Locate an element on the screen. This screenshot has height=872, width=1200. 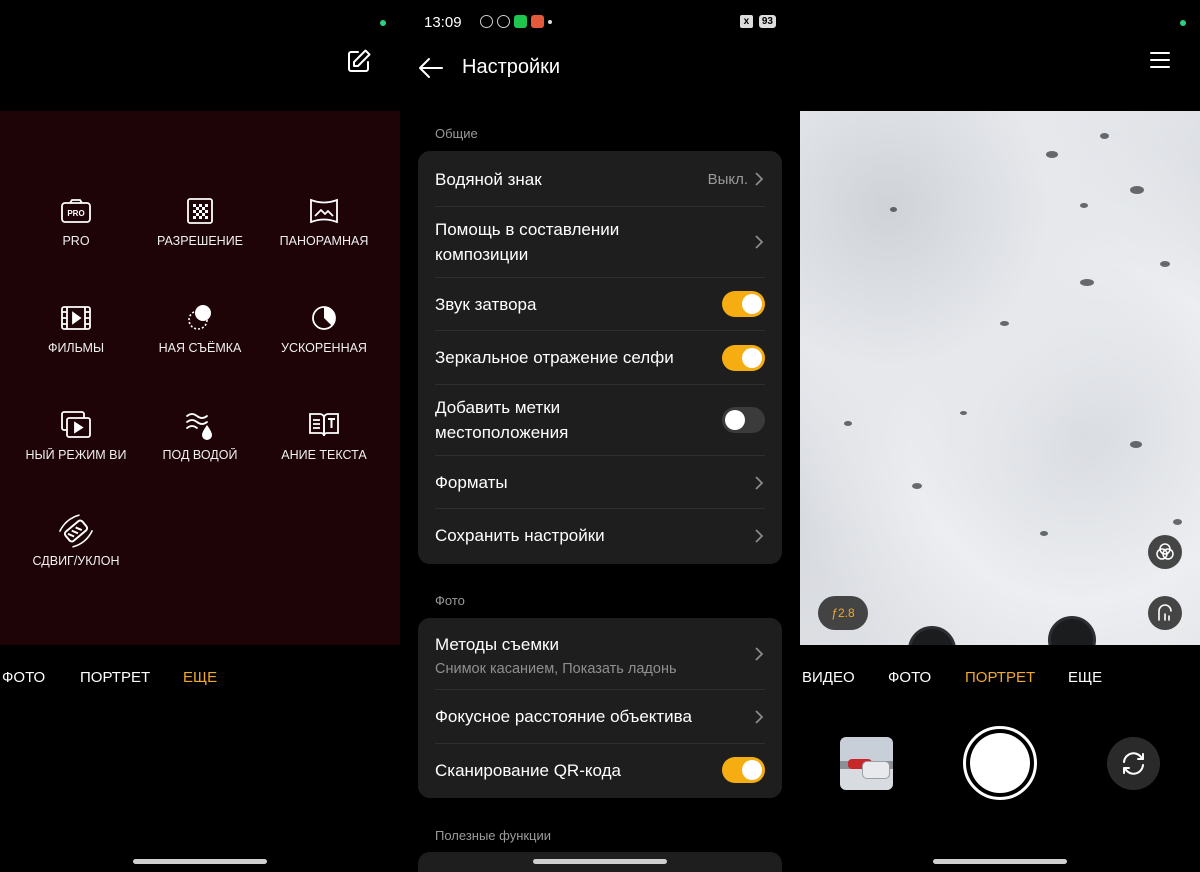
setting-shutter-sound: Звук затвора is located at coordinates (600, 304).